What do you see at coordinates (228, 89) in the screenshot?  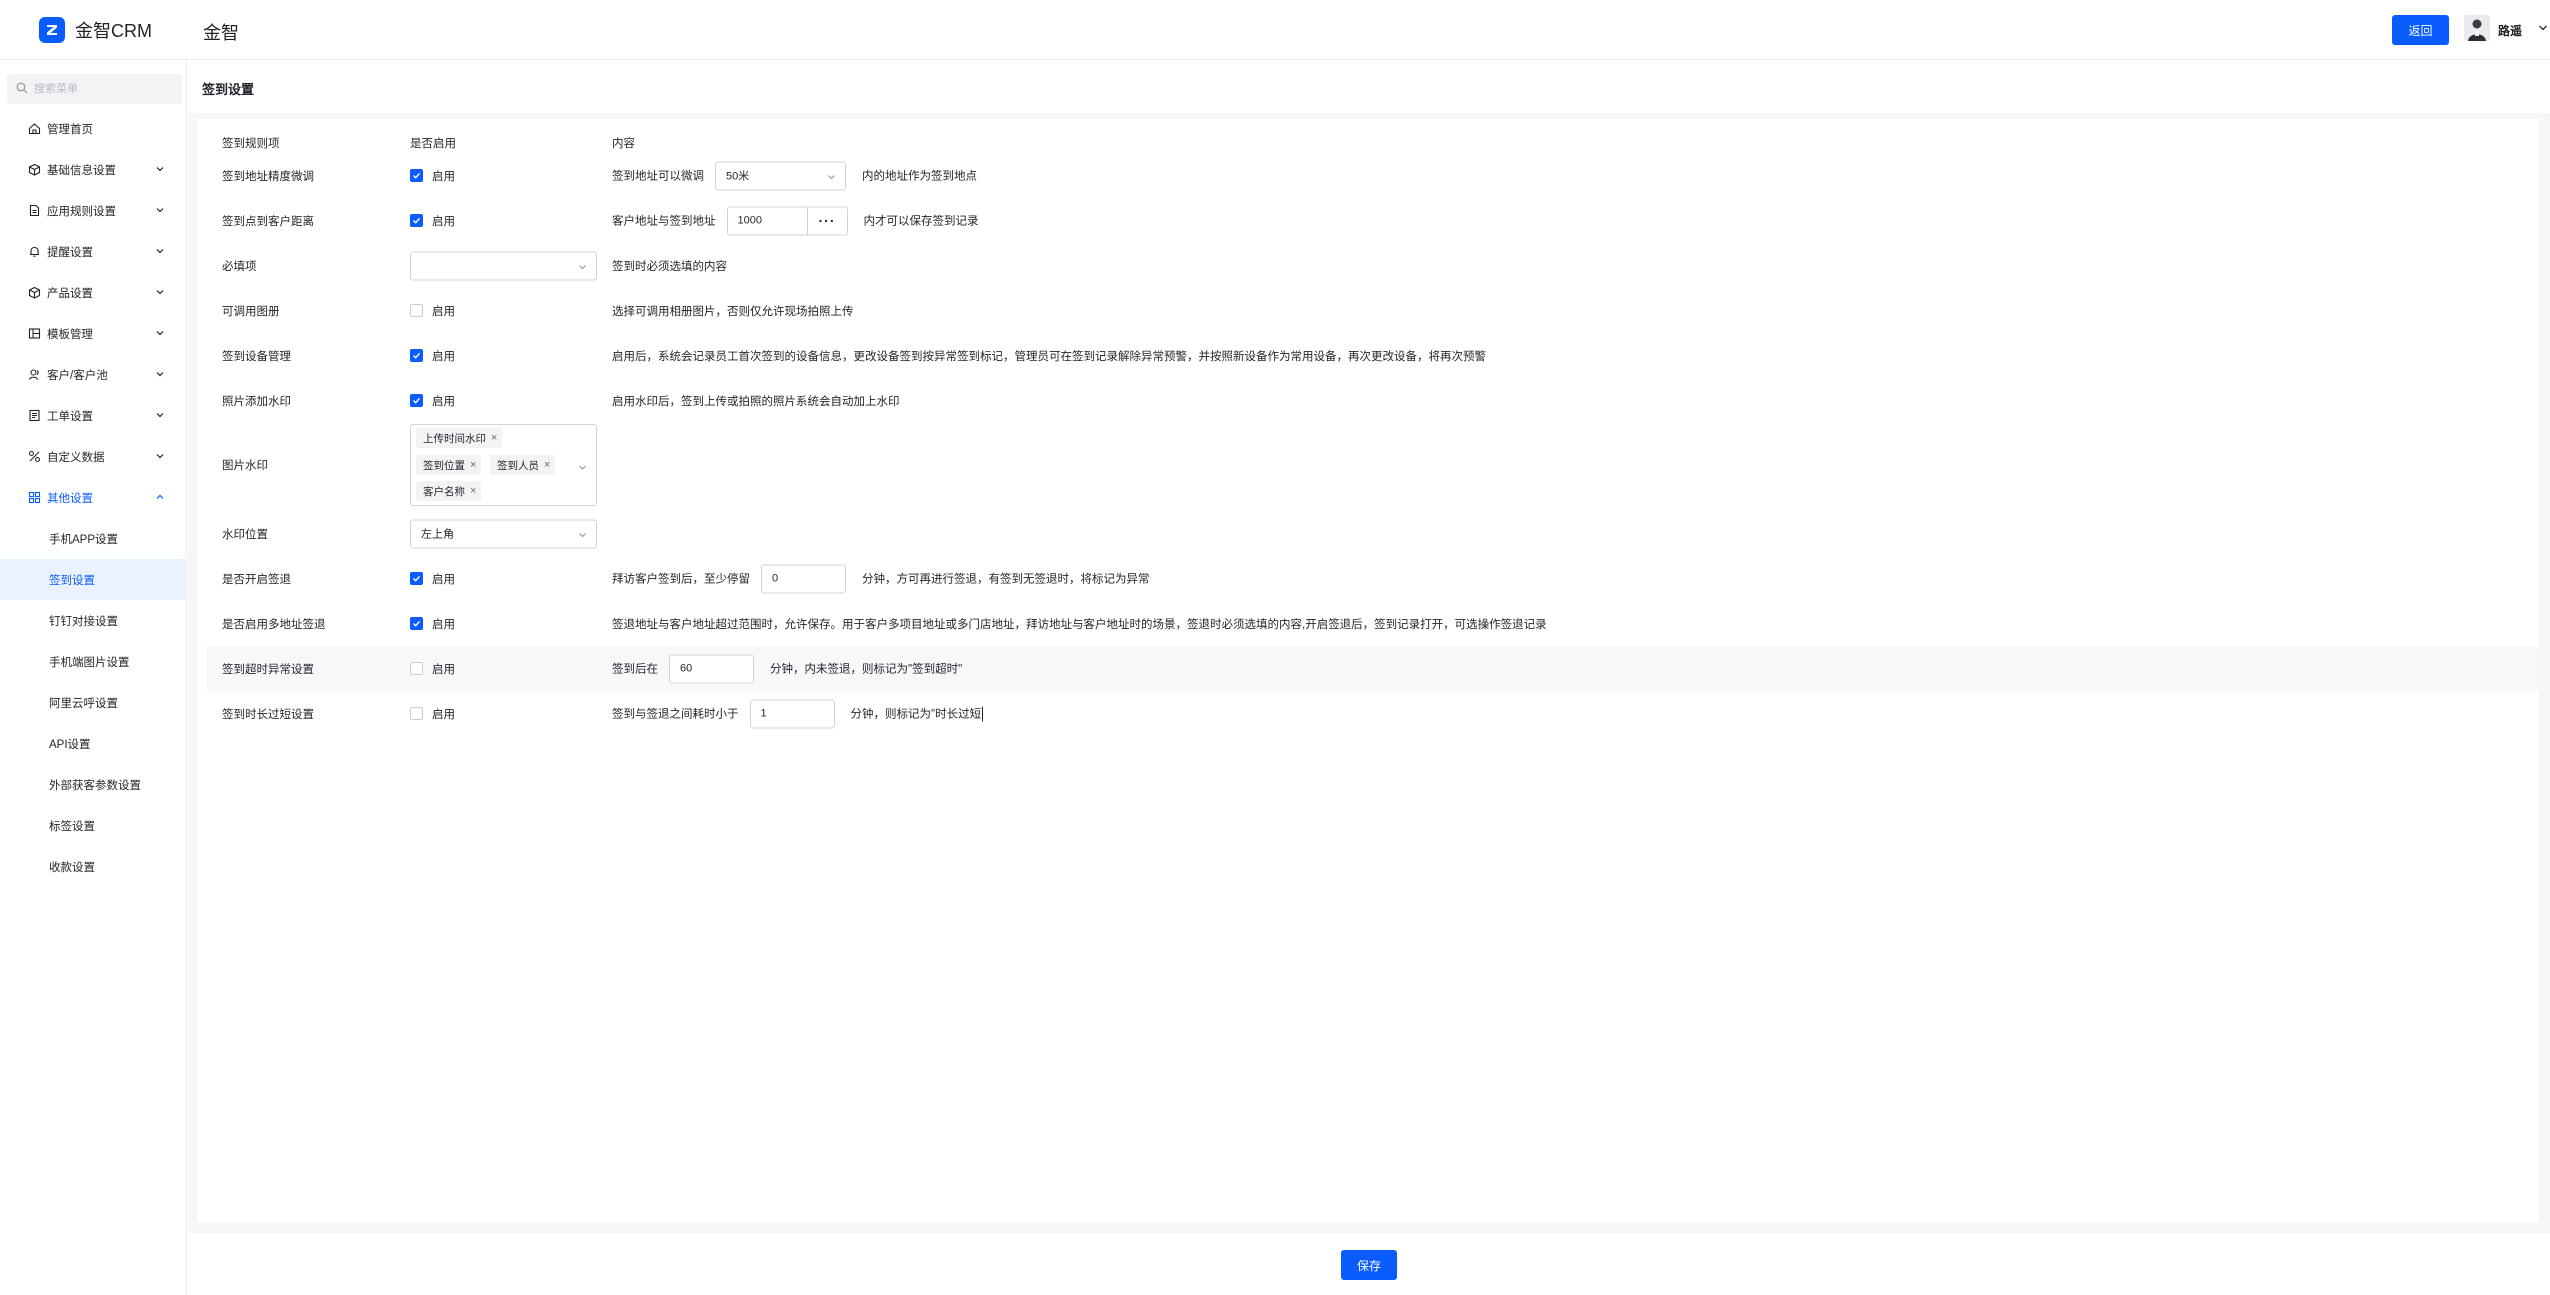 I see `page-title: 签到设置` at bounding box center [228, 89].